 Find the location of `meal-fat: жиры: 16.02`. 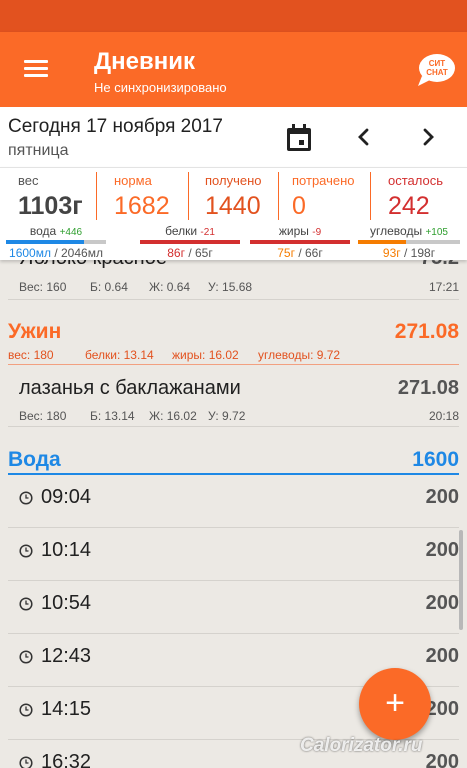

meal-fat: жиры: 16.02 is located at coordinates (205, 355).